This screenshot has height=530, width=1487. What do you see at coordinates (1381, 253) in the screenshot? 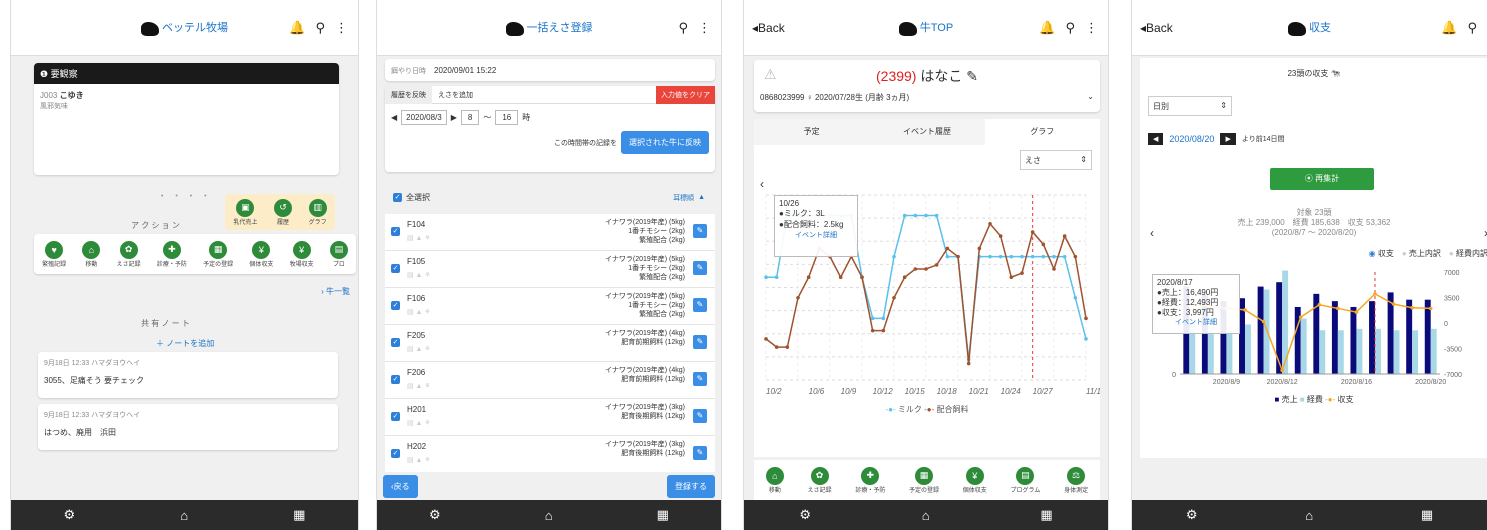
I see `radio-balance: ◉ 収支` at bounding box center [1381, 253].